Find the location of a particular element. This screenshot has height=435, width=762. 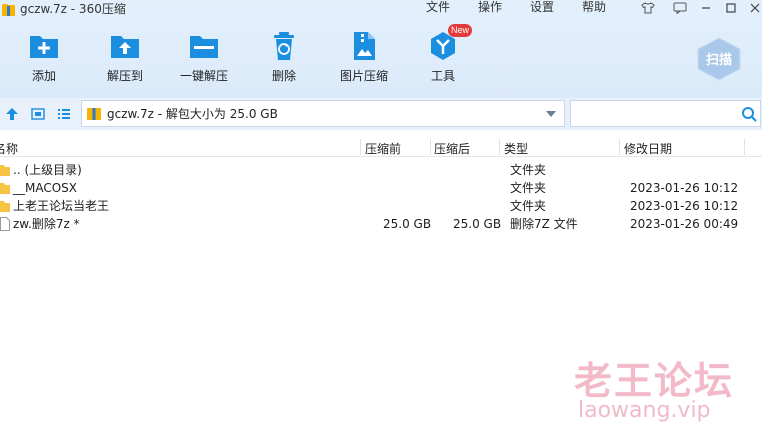

image-compress-icon is located at coordinates (364, 46).